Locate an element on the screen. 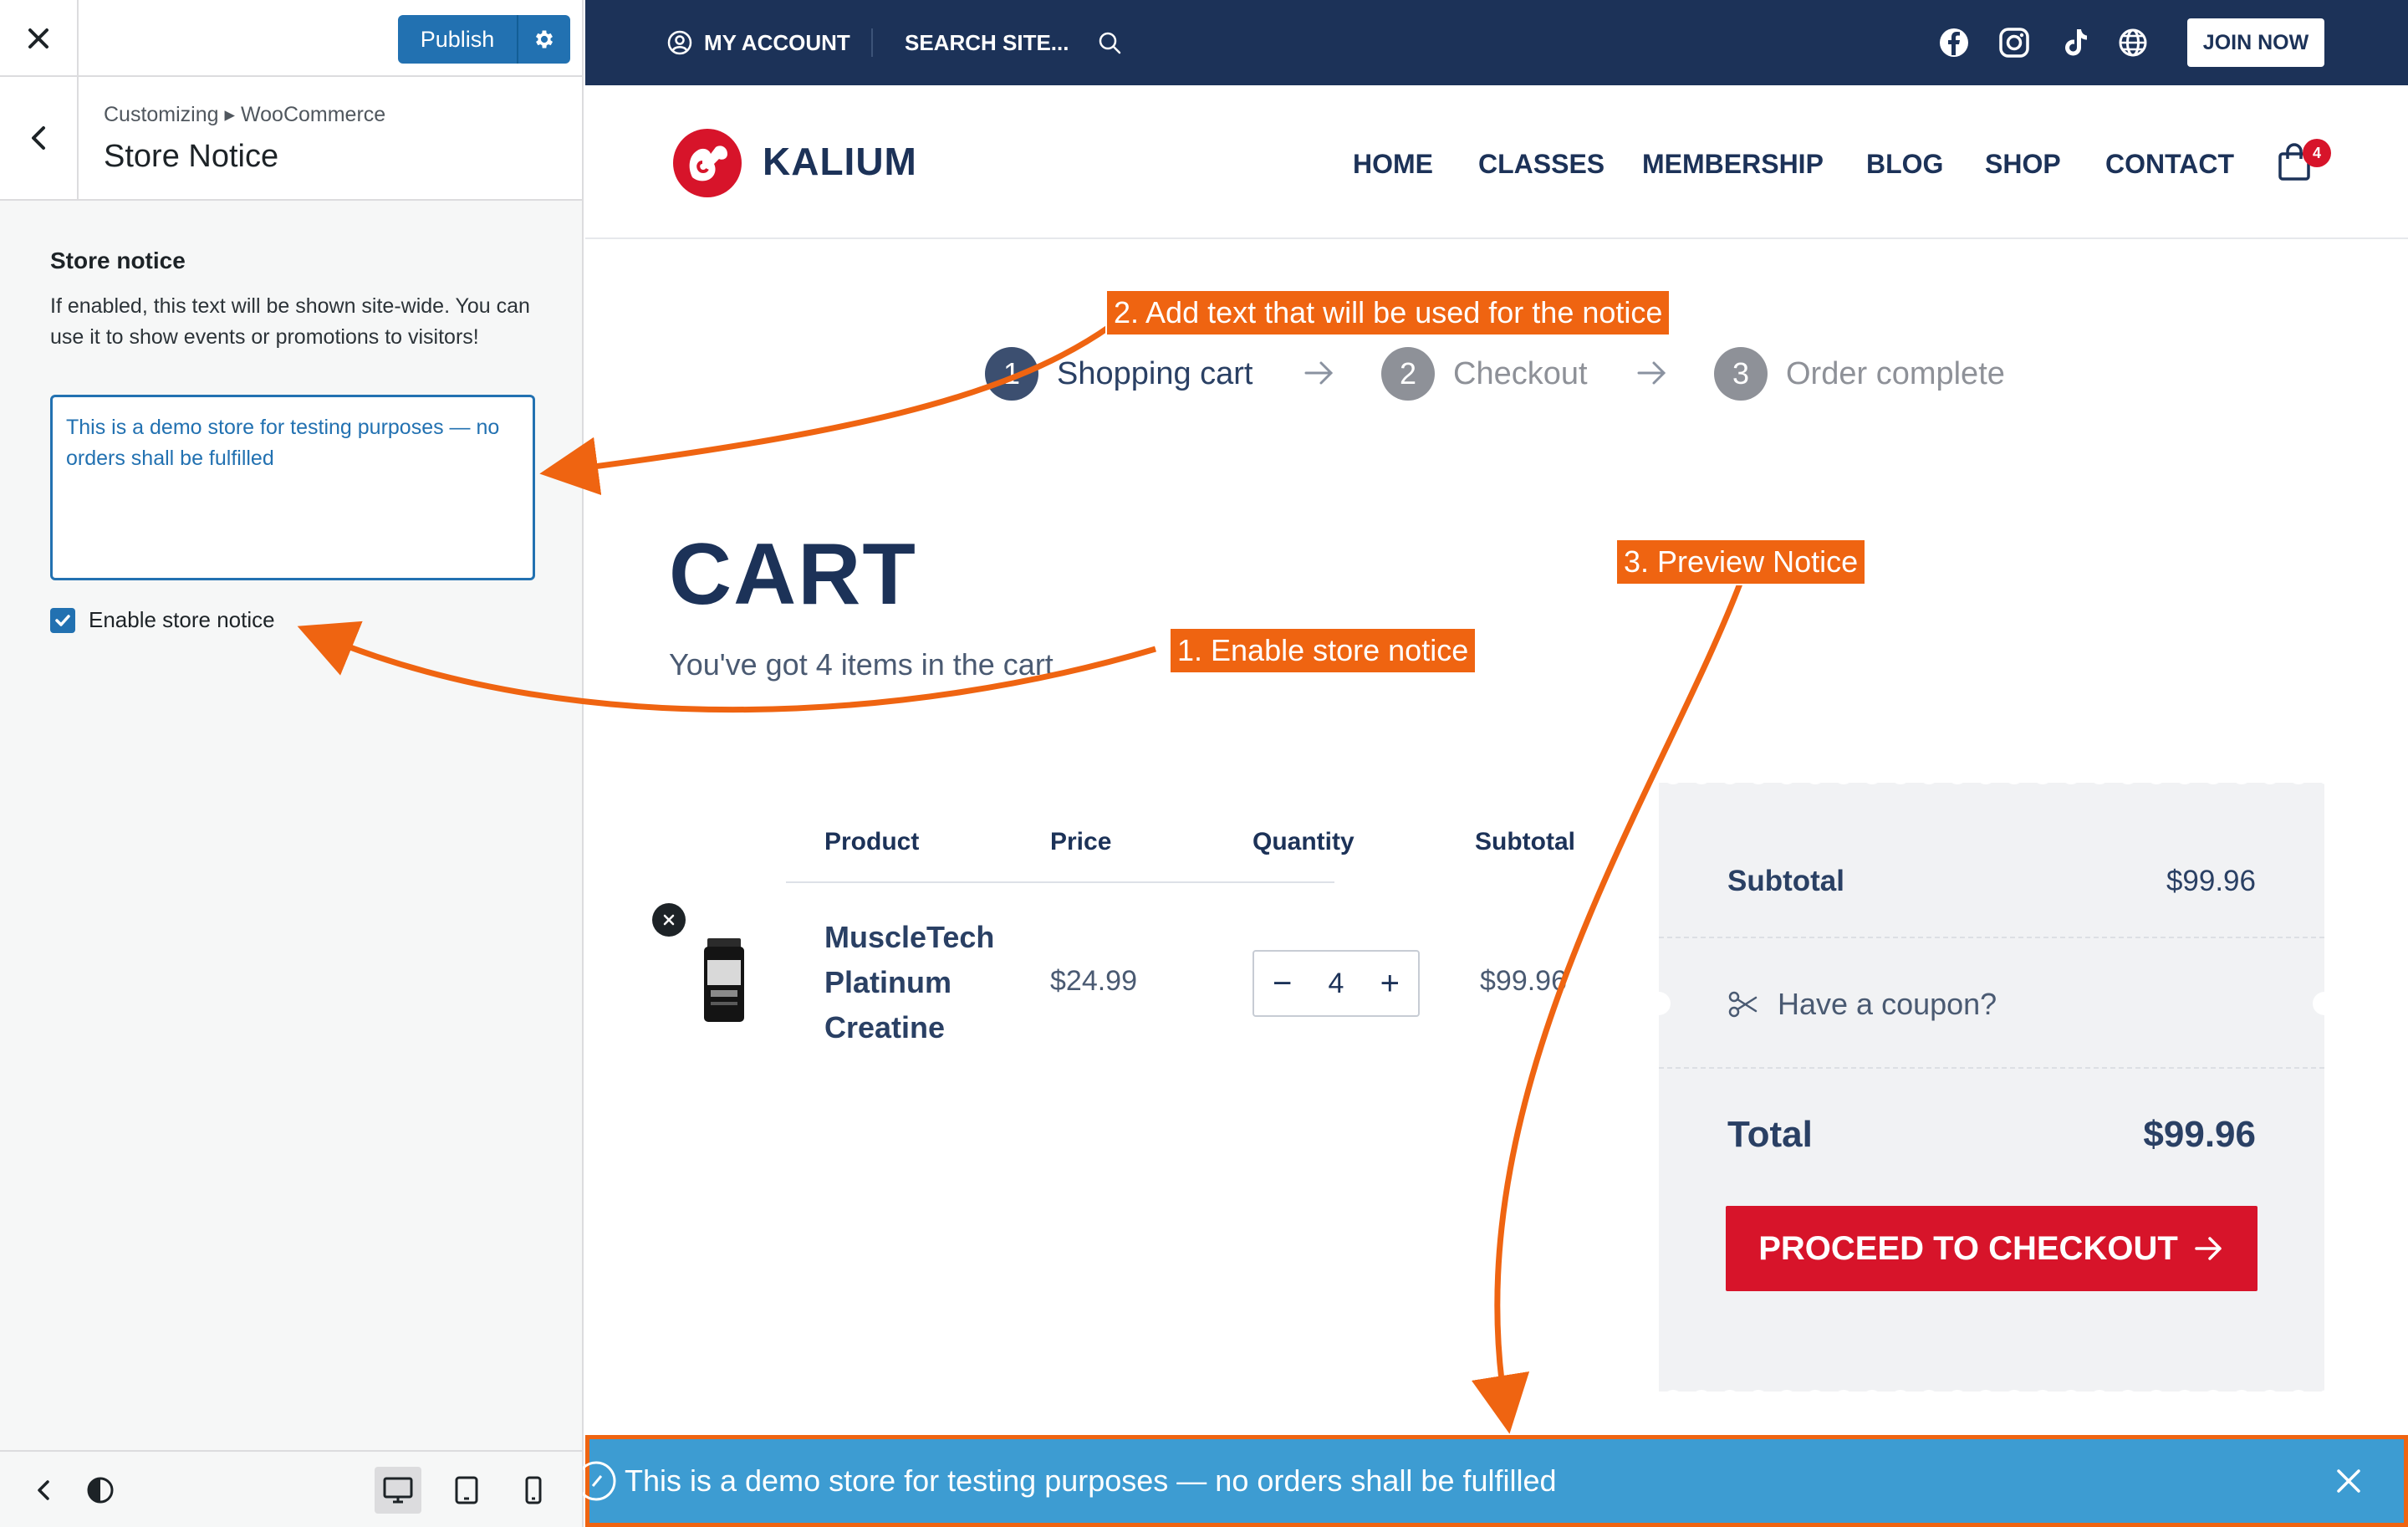  proceed-to-checkout-button: PROCEED TO CHECKOUT is located at coordinates (1992, 1248).